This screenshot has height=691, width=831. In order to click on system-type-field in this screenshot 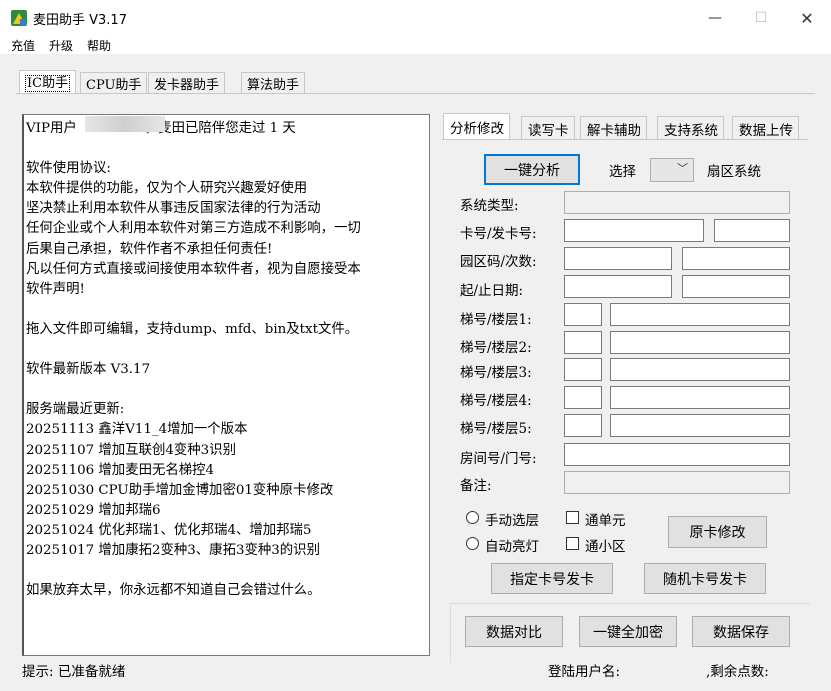, I will do `click(677, 202)`.